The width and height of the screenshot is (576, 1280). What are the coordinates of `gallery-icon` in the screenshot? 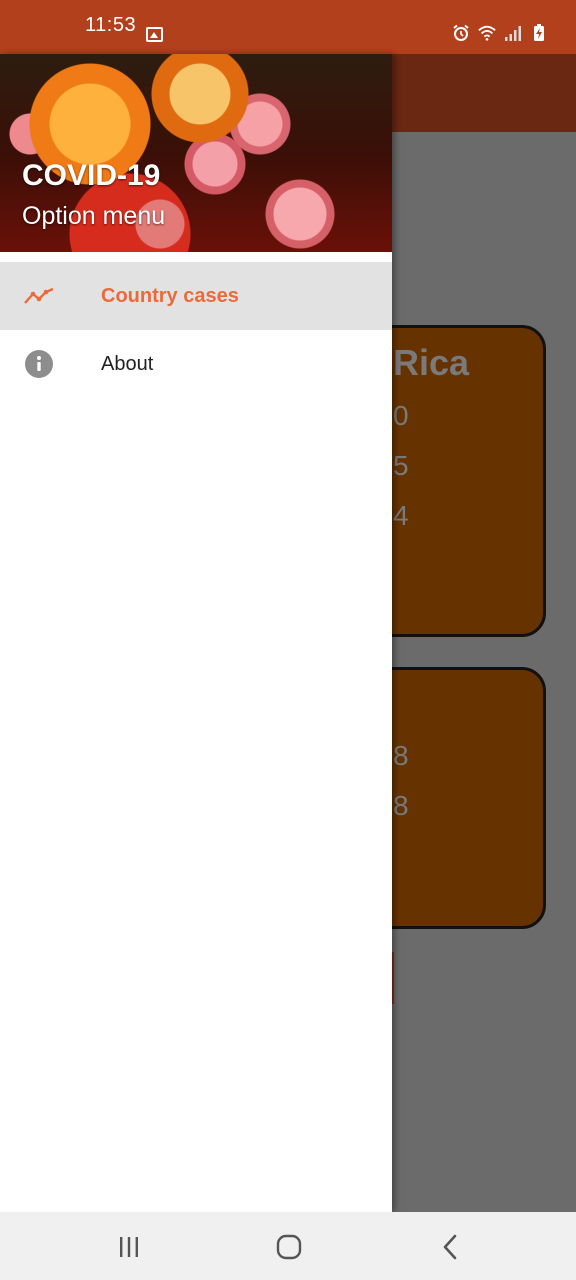 It's located at (154, 34).